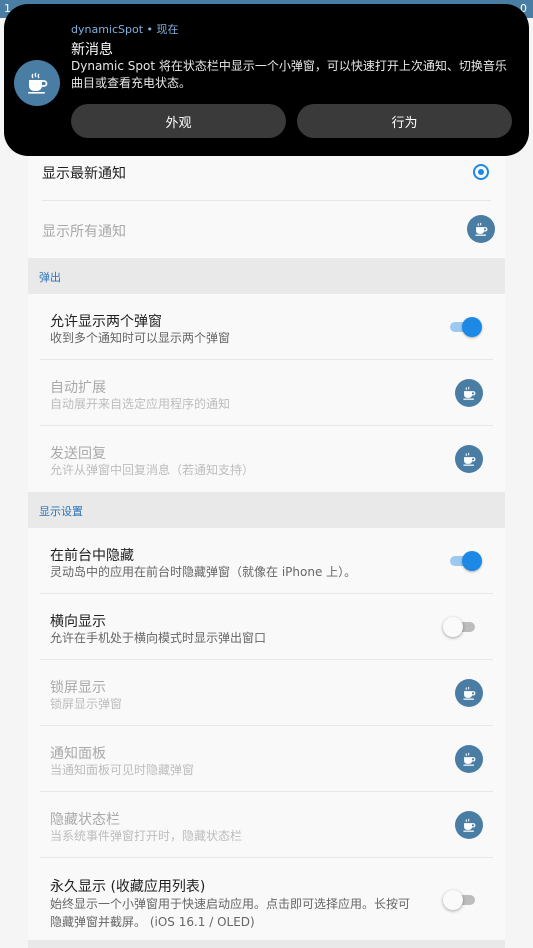 Image resolution: width=533 pixels, height=948 pixels. I want to click on notification-title: 新消息, so click(92, 50).